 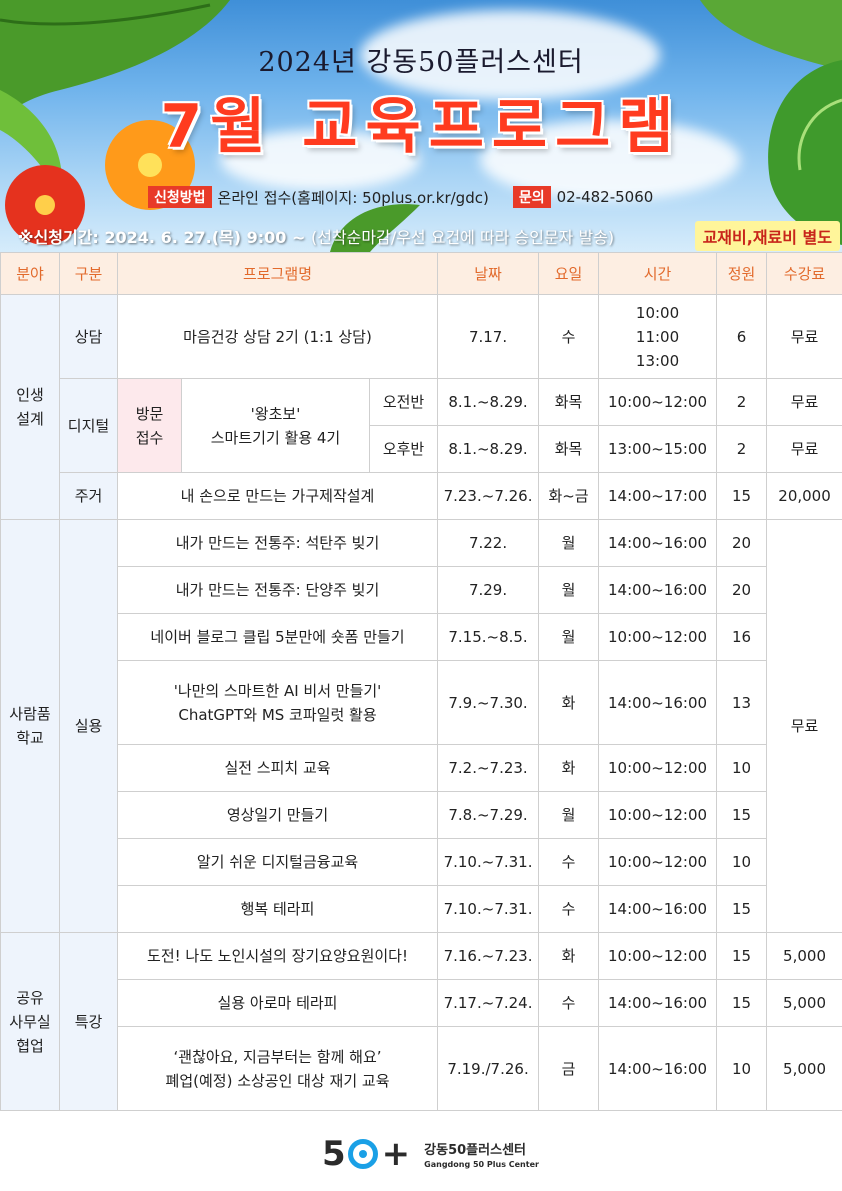 What do you see at coordinates (334, 1154) in the screenshot?
I see `logo-five: 5` at bounding box center [334, 1154].